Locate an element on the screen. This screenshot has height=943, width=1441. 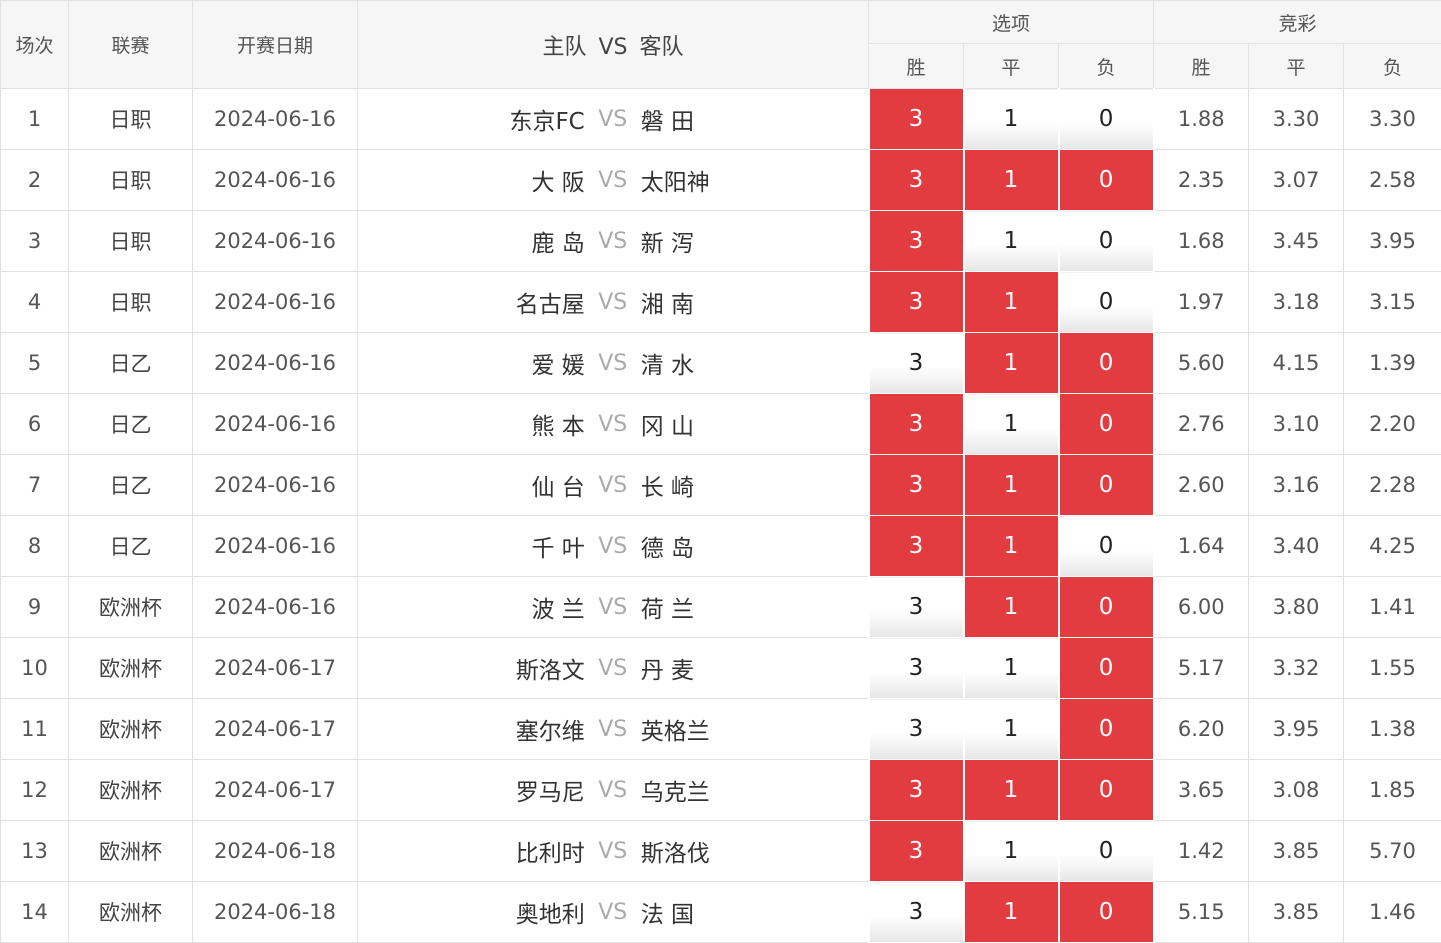
header-round: 场次 is located at coordinates (34, 44).